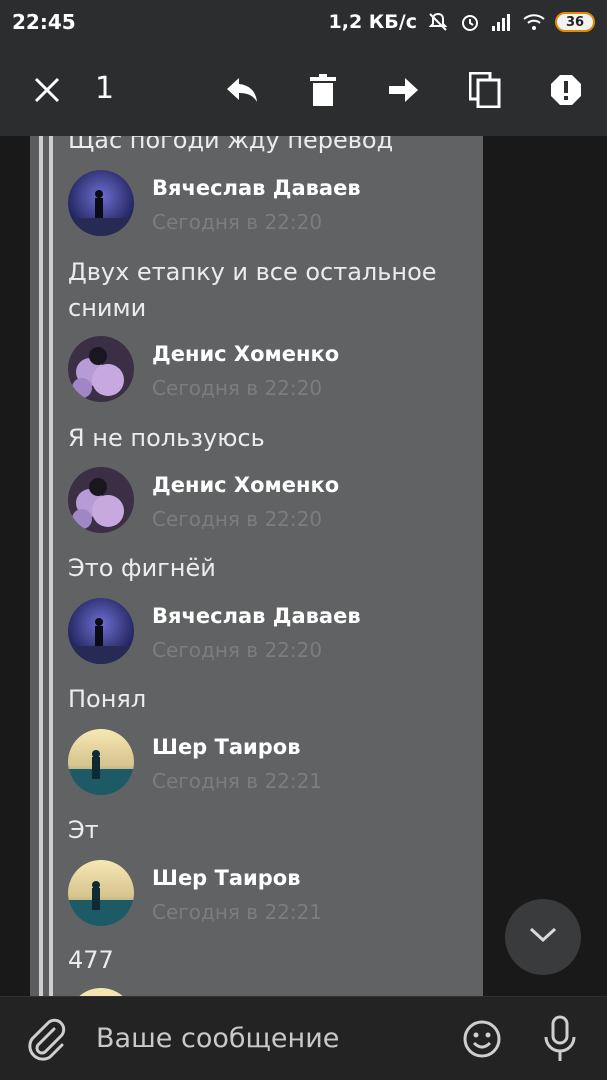  I want to click on attach-icon, so click(46, 1039).